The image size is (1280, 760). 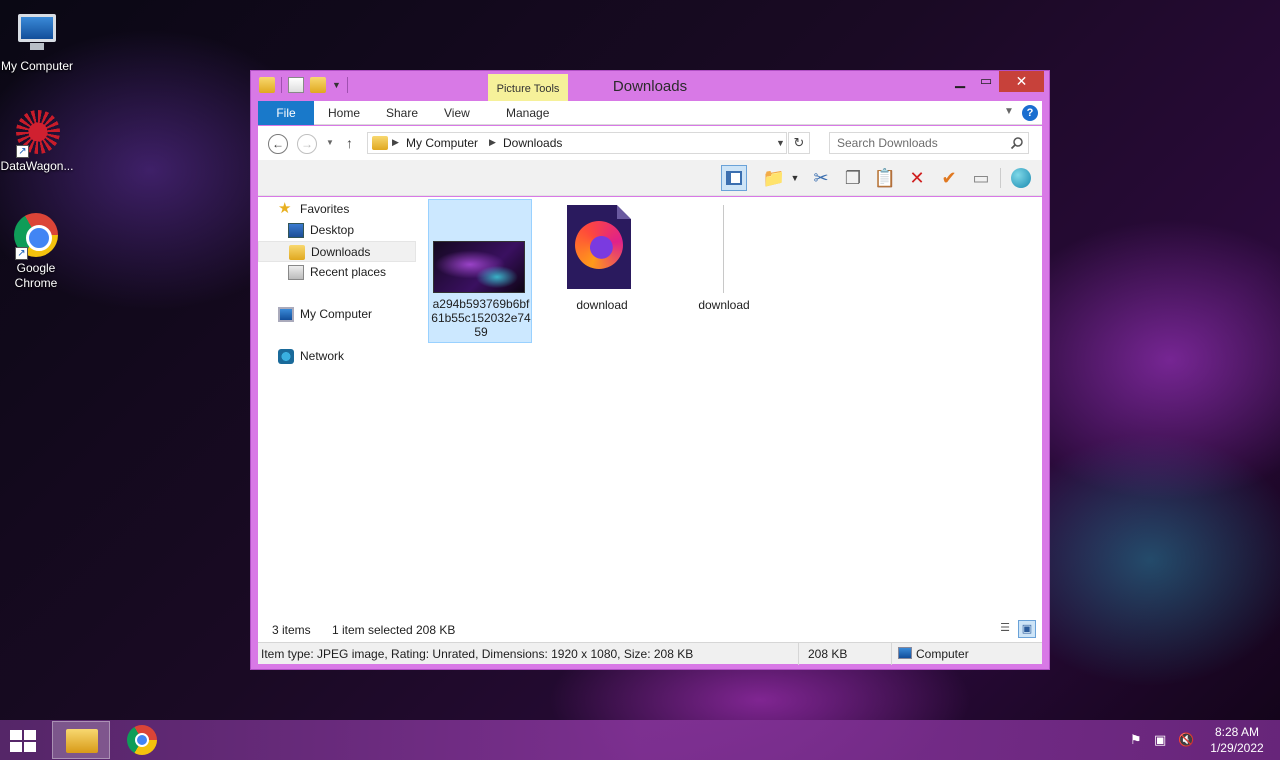 What do you see at coordinates (532, 143) in the screenshot?
I see `breadcrumb-downloads: Downloads` at bounding box center [532, 143].